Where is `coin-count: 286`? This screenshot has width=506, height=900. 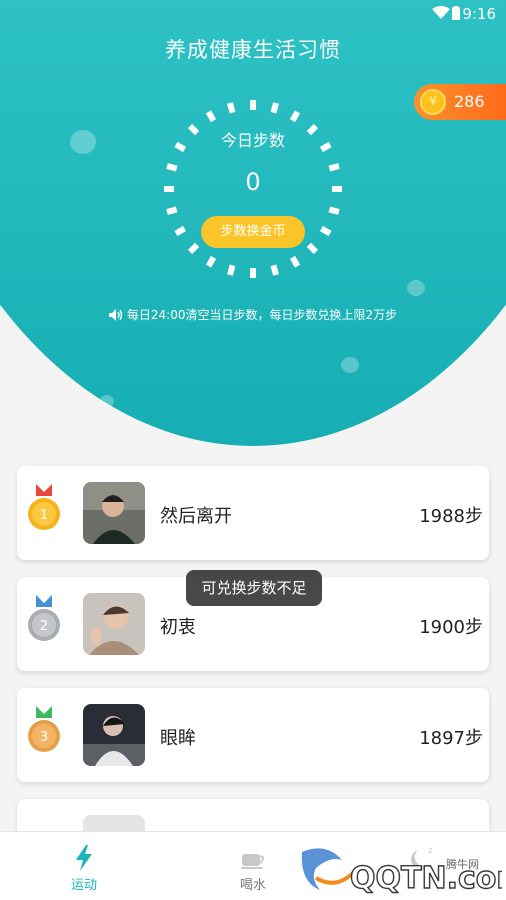 coin-count: 286 is located at coordinates (469, 101).